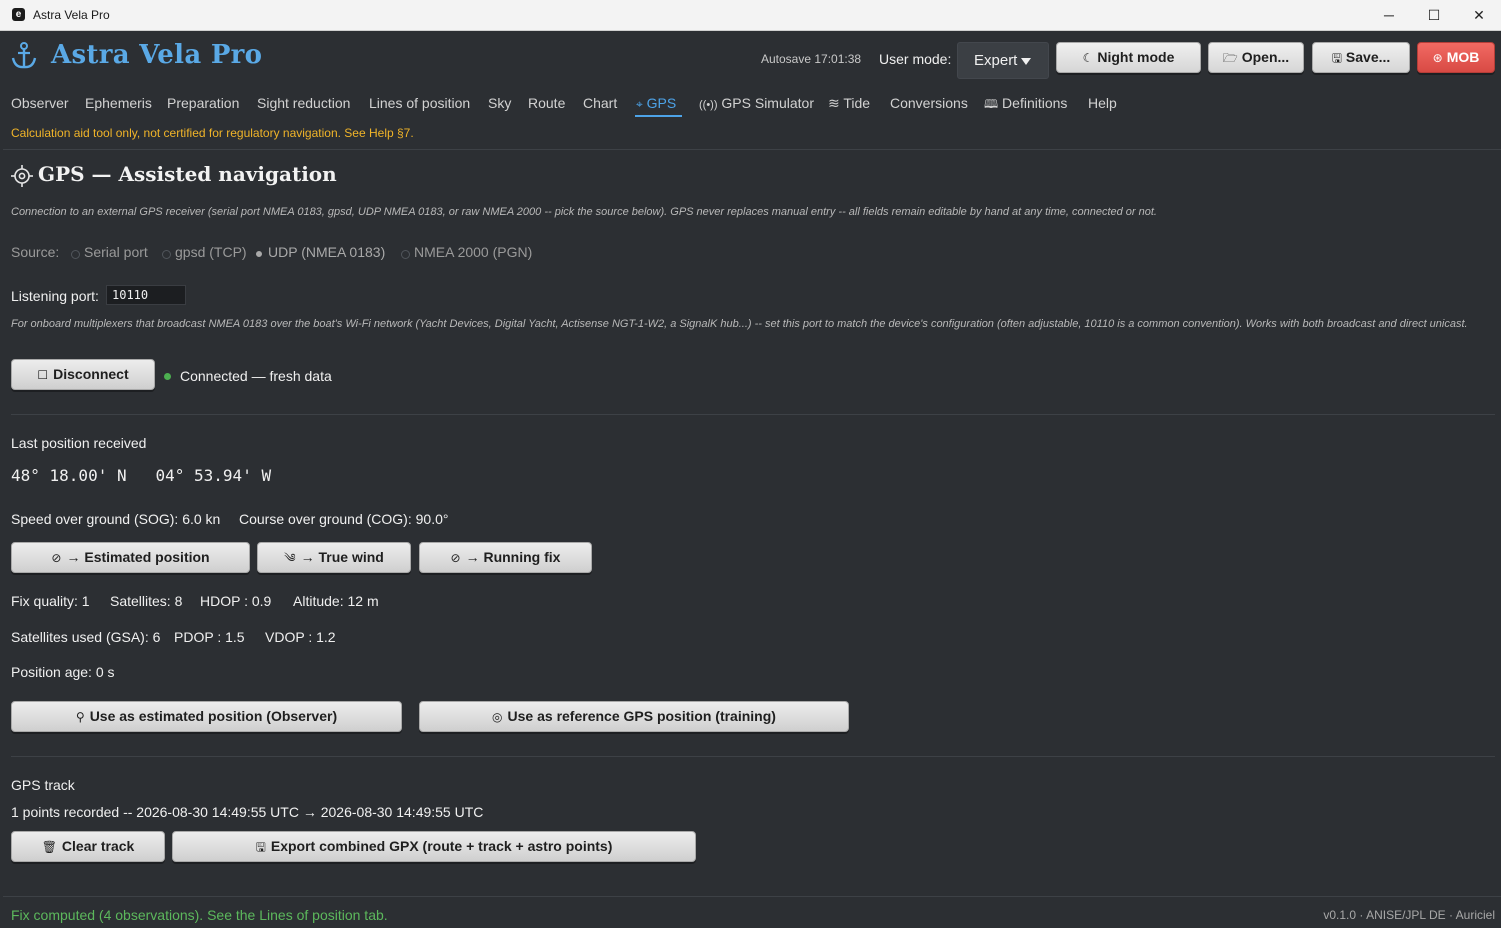 Image resolution: width=1501 pixels, height=928 pixels. I want to click on tab-gps-simulator: ((•)) GPS Simulator, so click(756, 103).